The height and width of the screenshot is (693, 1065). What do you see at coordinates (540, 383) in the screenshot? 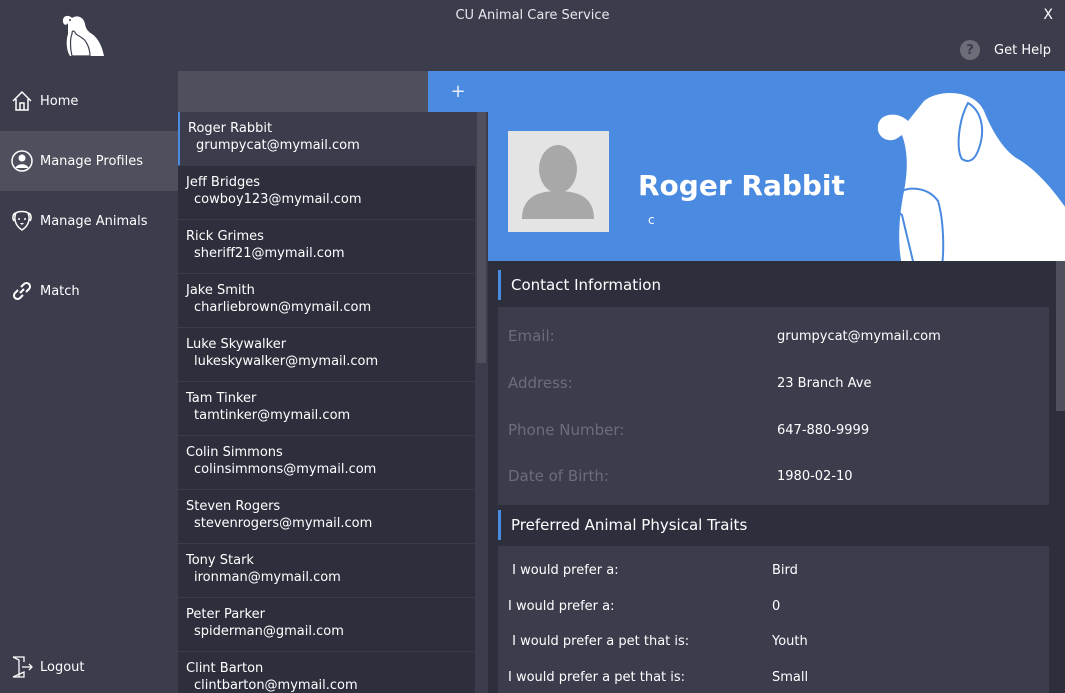
I see `contact-label: Address:` at bounding box center [540, 383].